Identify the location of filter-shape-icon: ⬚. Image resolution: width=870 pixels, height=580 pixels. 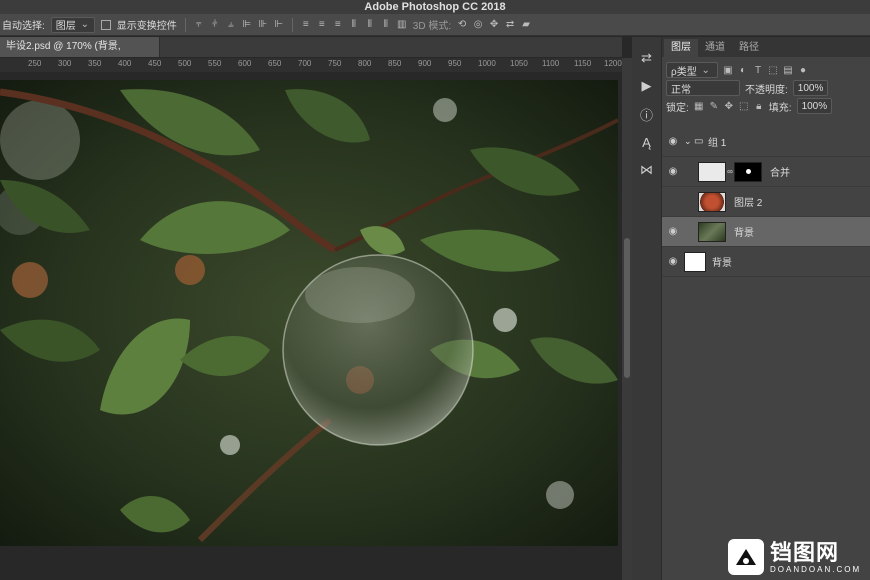
(773, 70).